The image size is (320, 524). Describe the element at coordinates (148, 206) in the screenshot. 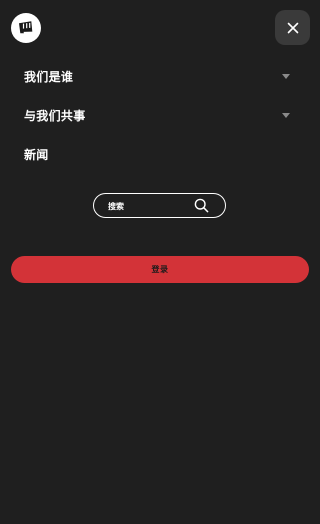

I see `search-input` at that location.